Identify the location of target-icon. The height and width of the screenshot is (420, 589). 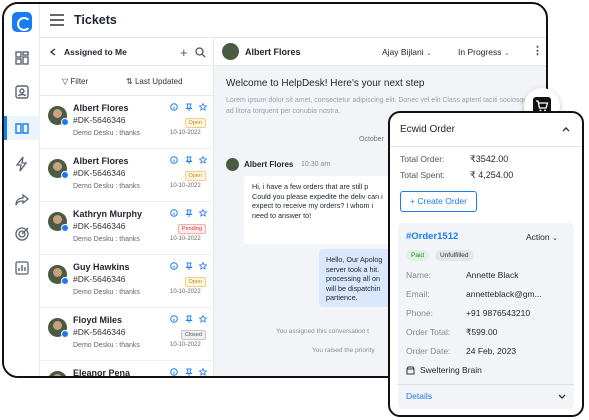
(22, 234).